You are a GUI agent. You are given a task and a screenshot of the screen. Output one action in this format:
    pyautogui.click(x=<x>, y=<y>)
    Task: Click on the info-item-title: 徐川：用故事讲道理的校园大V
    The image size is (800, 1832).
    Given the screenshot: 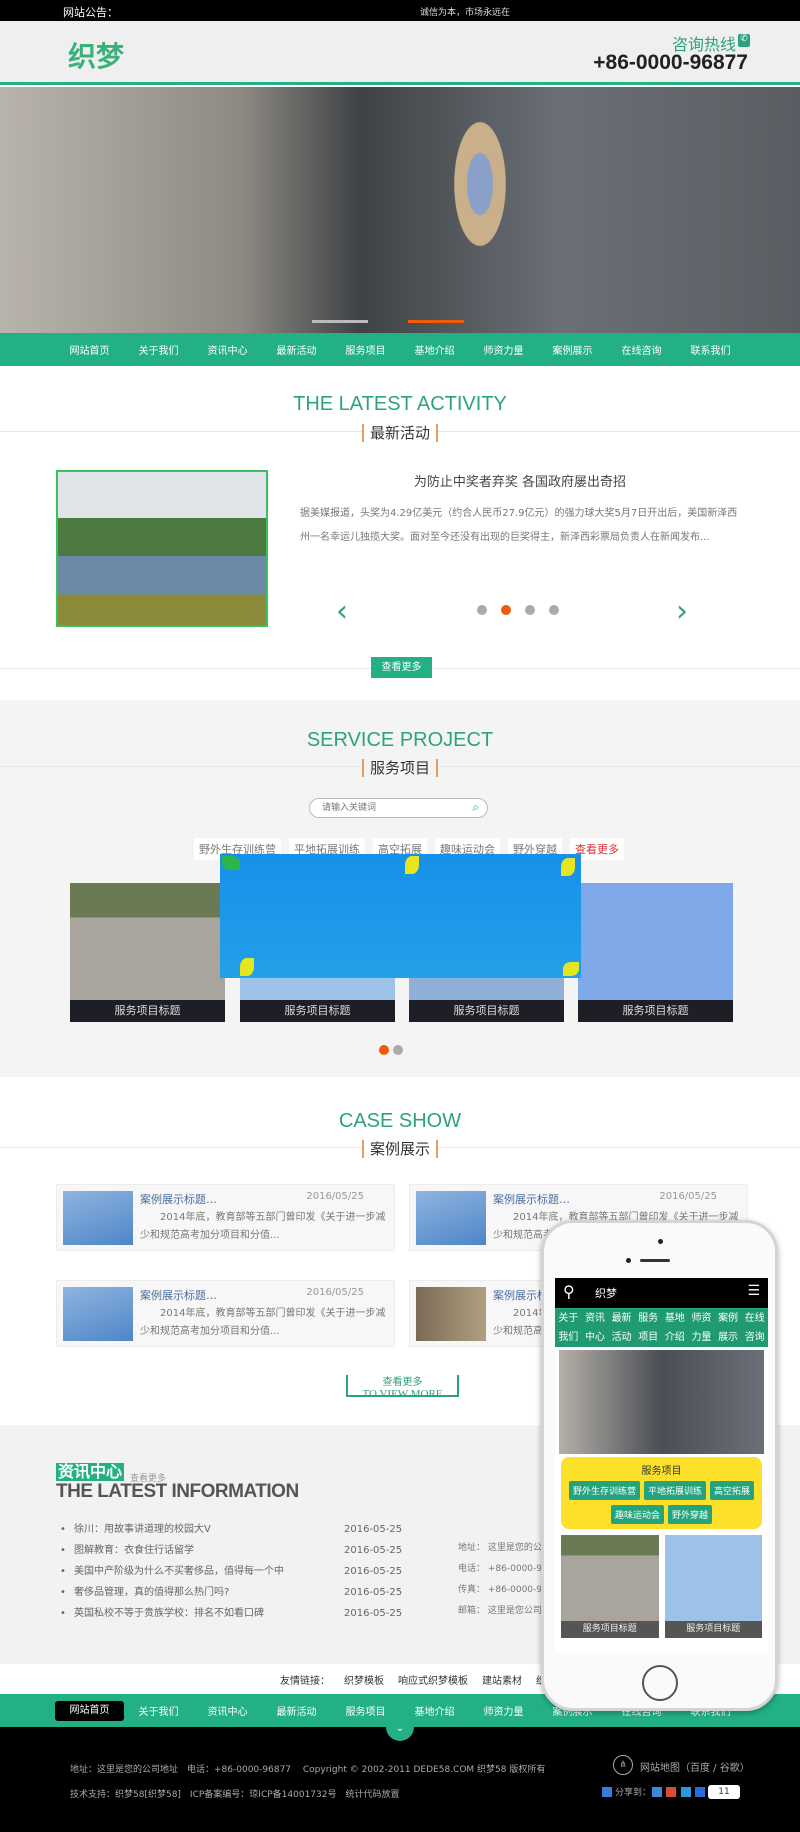 What is the action you would take?
    pyautogui.click(x=209, y=1529)
    